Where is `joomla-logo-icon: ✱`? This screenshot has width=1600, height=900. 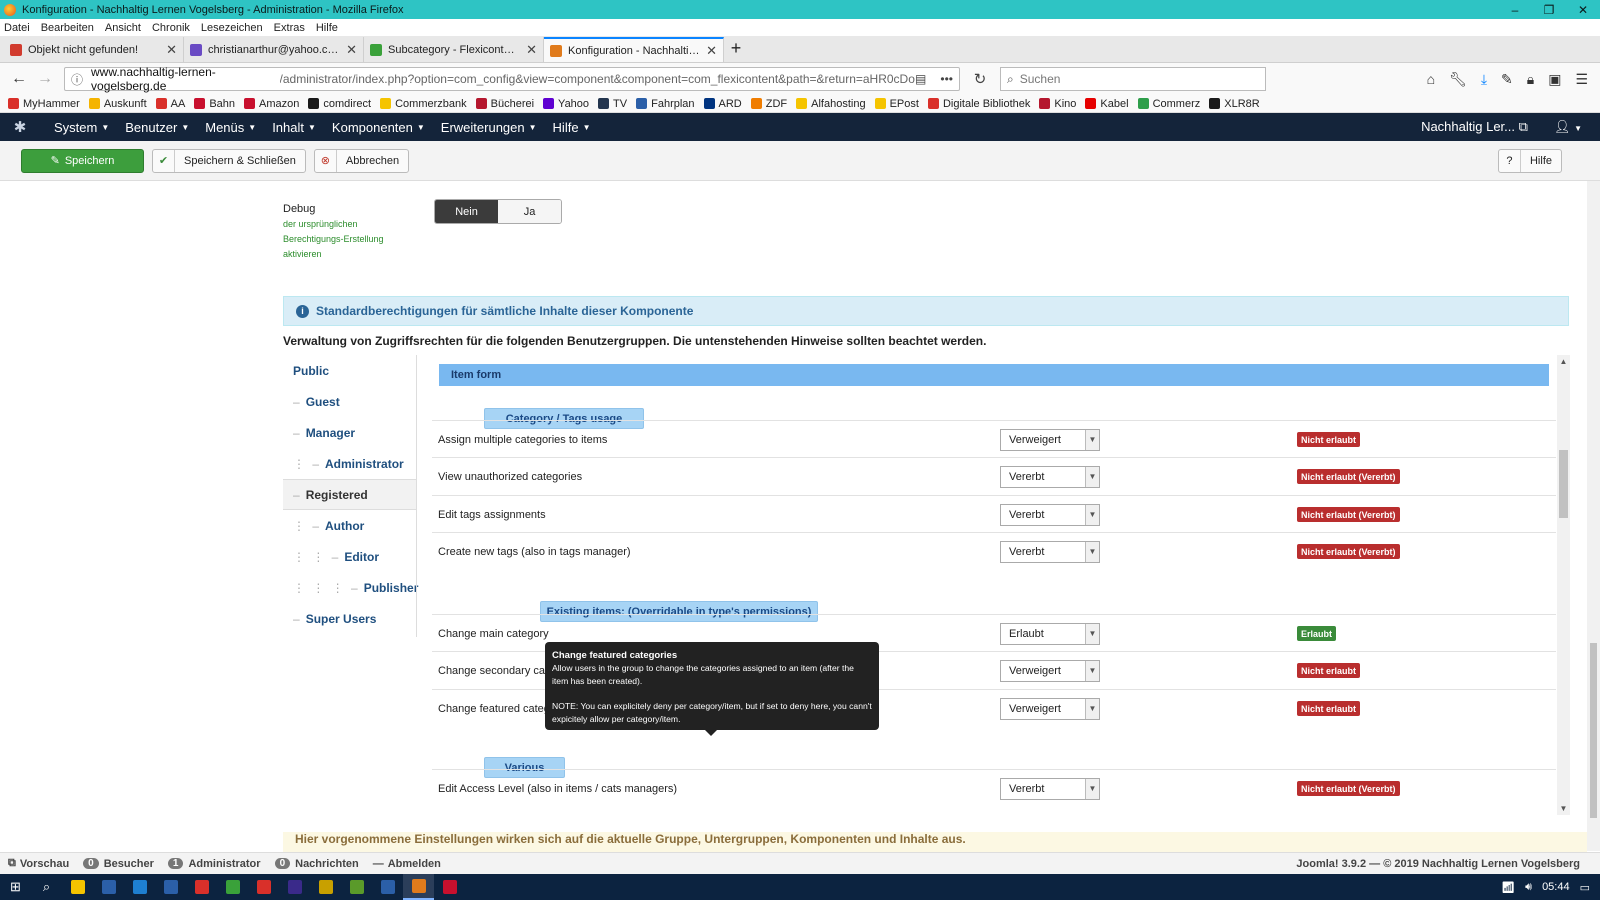 joomla-logo-icon: ✱ is located at coordinates (20, 127).